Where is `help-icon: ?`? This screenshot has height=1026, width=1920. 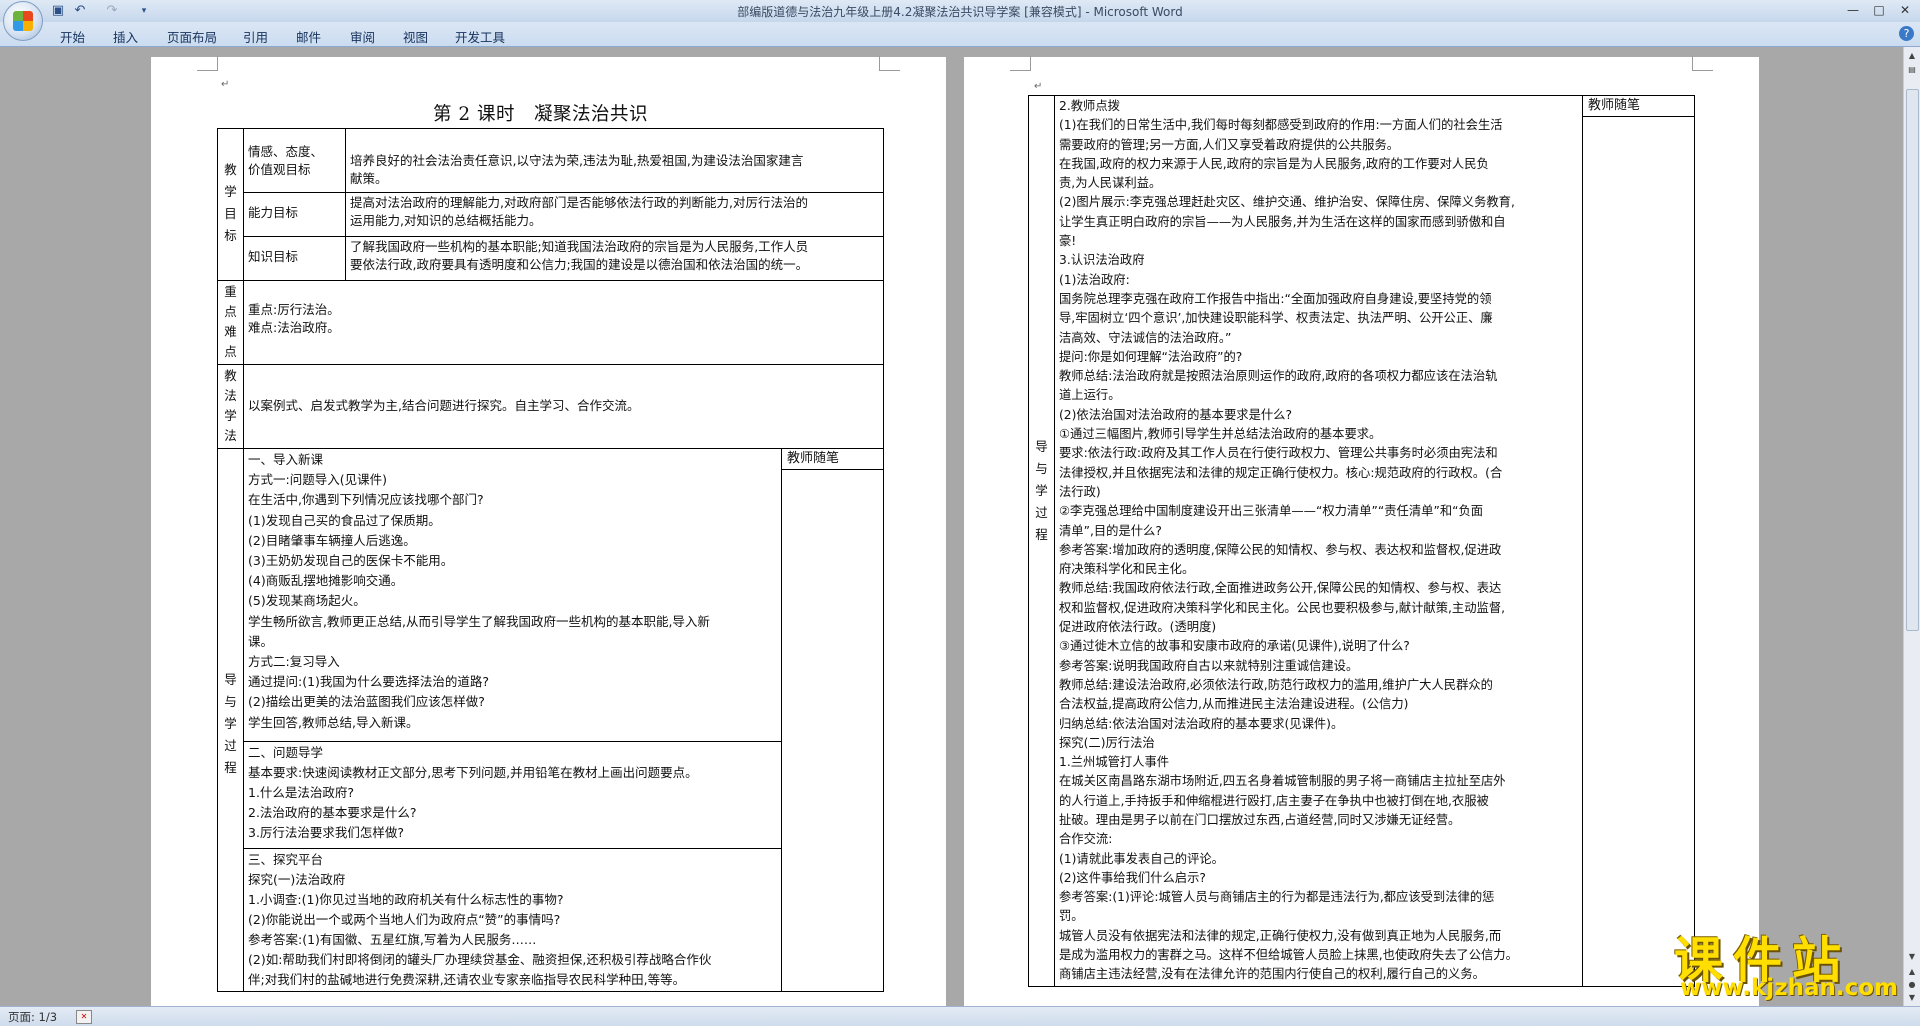
help-icon: ? is located at coordinates (1906, 33).